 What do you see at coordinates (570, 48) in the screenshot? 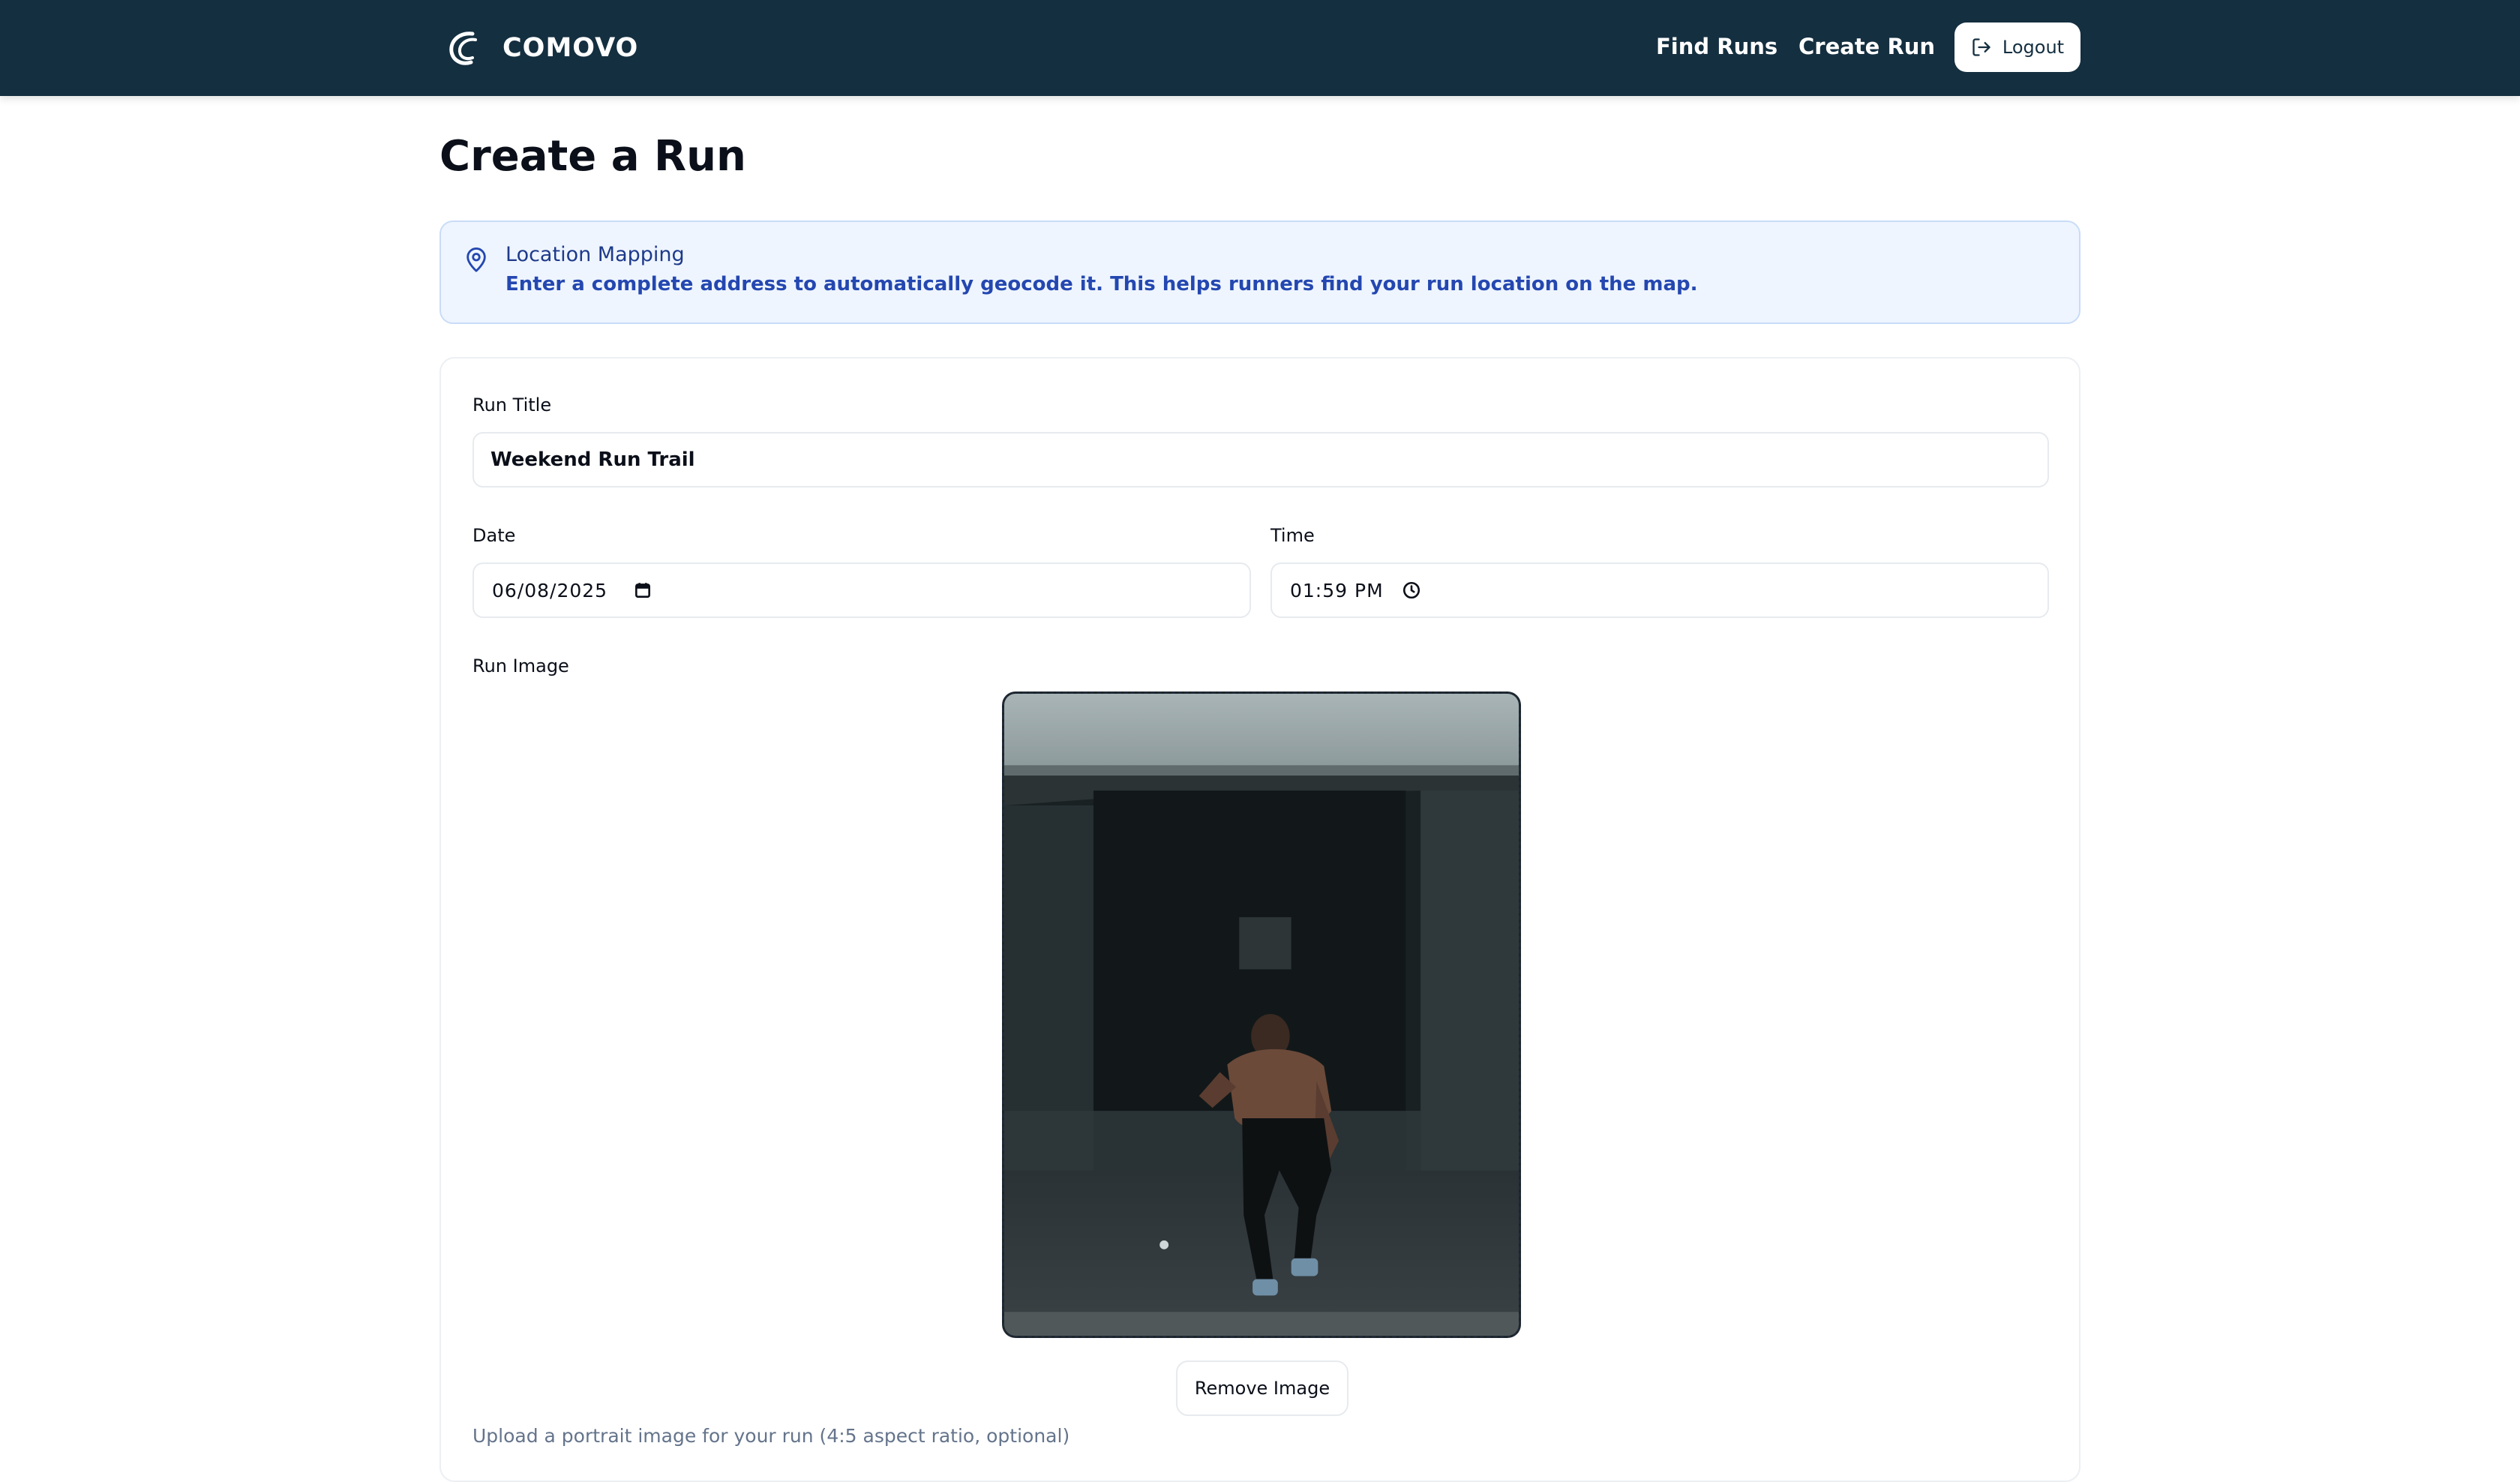
I see `brand-name: COMOVO` at bounding box center [570, 48].